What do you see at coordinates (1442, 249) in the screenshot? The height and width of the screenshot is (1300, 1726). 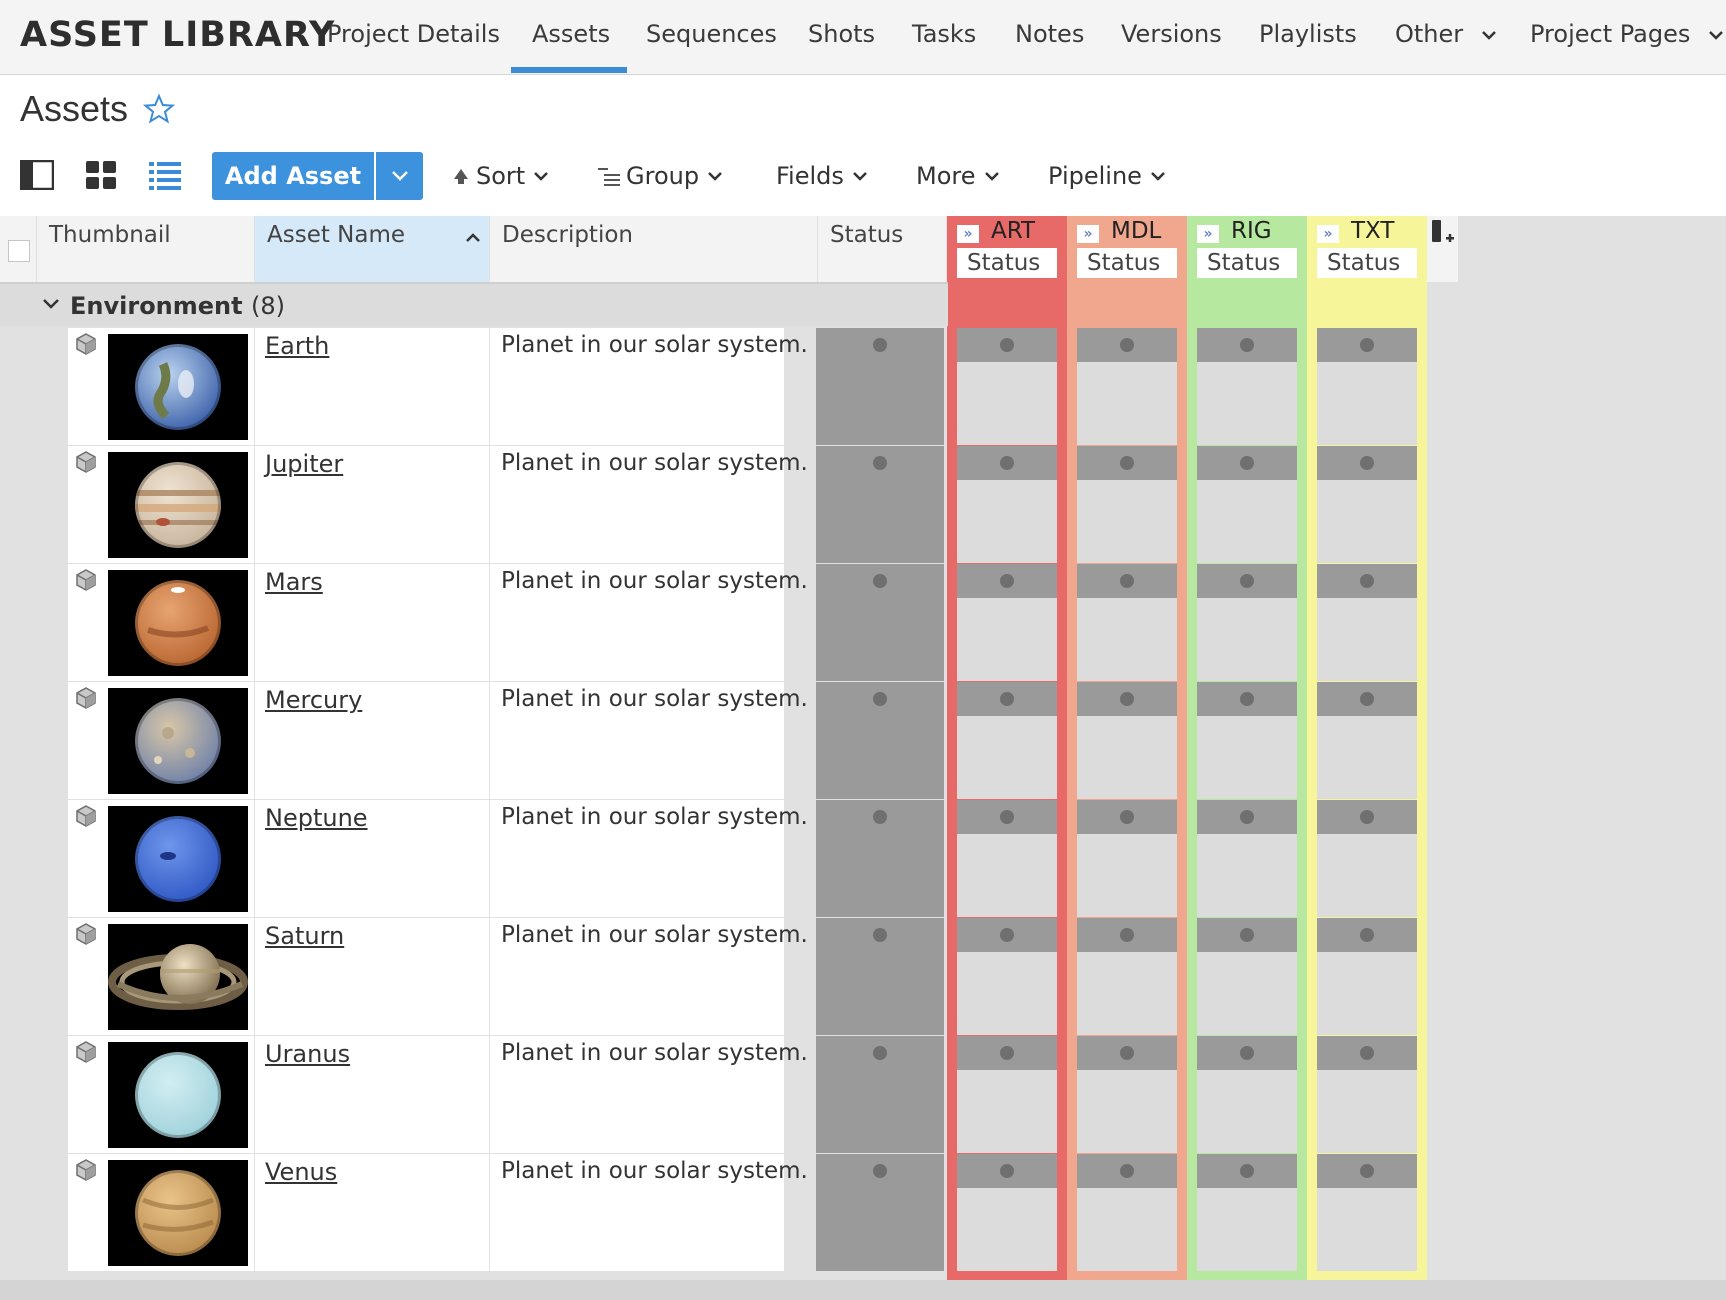 I see `add-column-header` at bounding box center [1442, 249].